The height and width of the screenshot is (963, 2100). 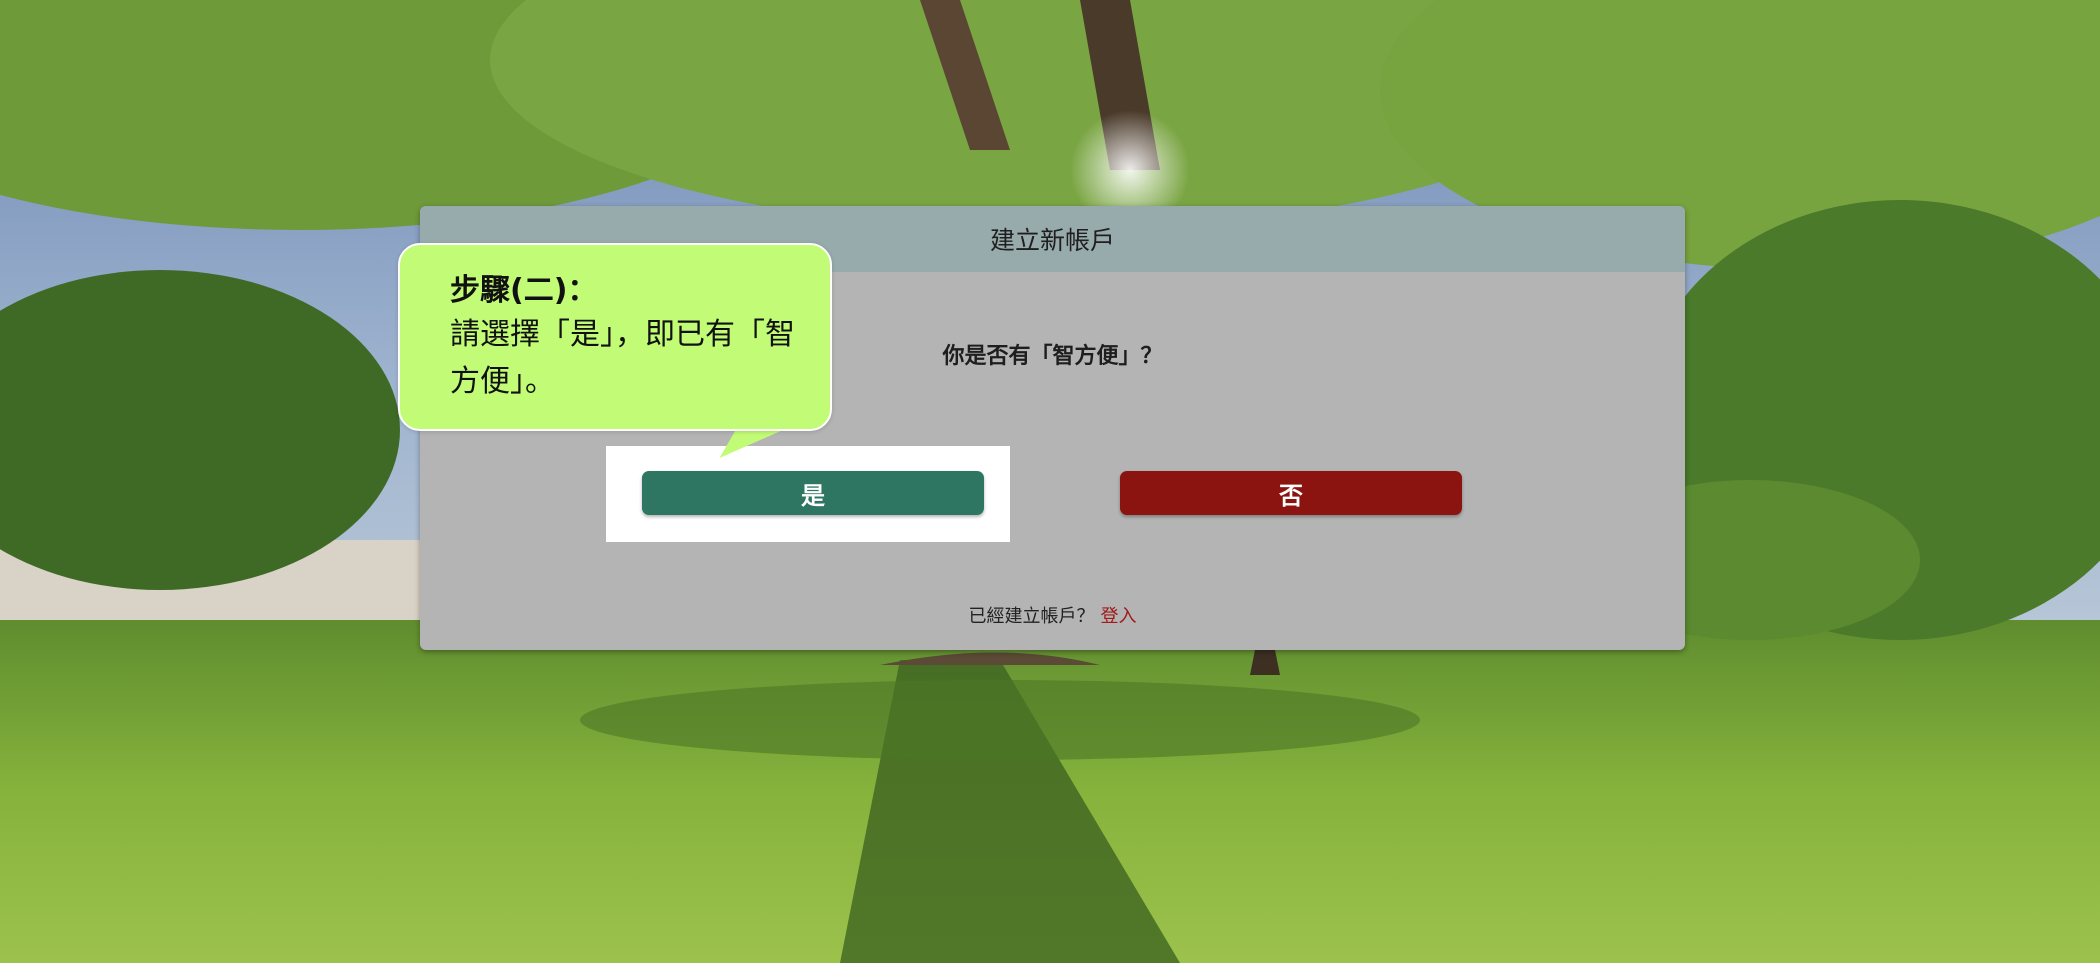 What do you see at coordinates (1052, 240) in the screenshot?
I see `dialog-title: 建立新帳戶` at bounding box center [1052, 240].